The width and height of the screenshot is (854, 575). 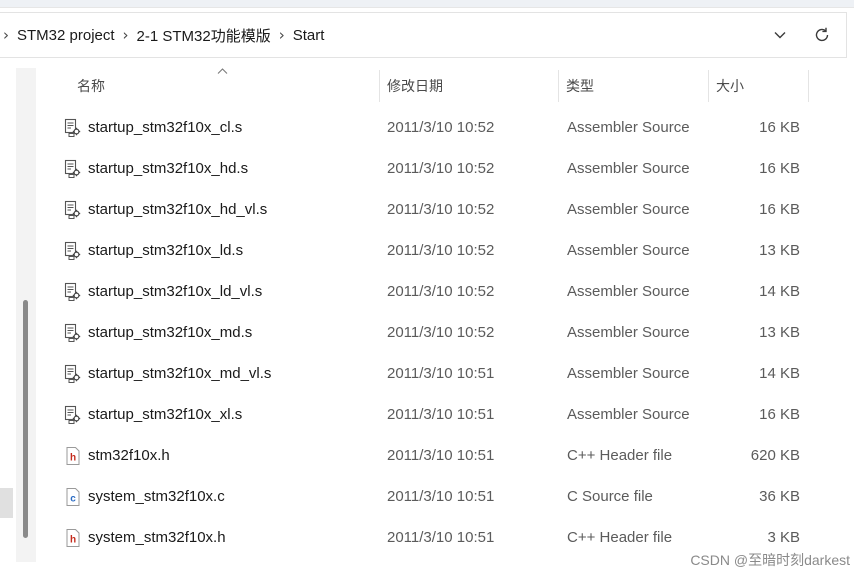 What do you see at coordinates (165, 250) in the screenshot?
I see `file-name: startup_stm32f10x_ld.s` at bounding box center [165, 250].